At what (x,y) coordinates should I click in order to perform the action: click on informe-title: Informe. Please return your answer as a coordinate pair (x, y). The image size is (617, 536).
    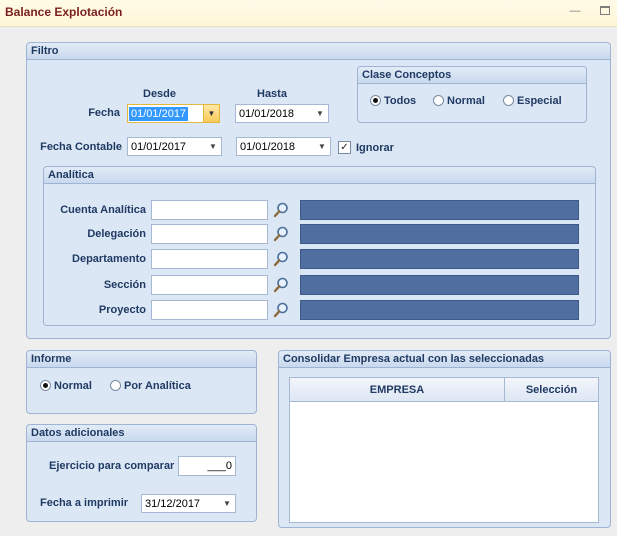
    Looking at the image, I should click on (141, 359).